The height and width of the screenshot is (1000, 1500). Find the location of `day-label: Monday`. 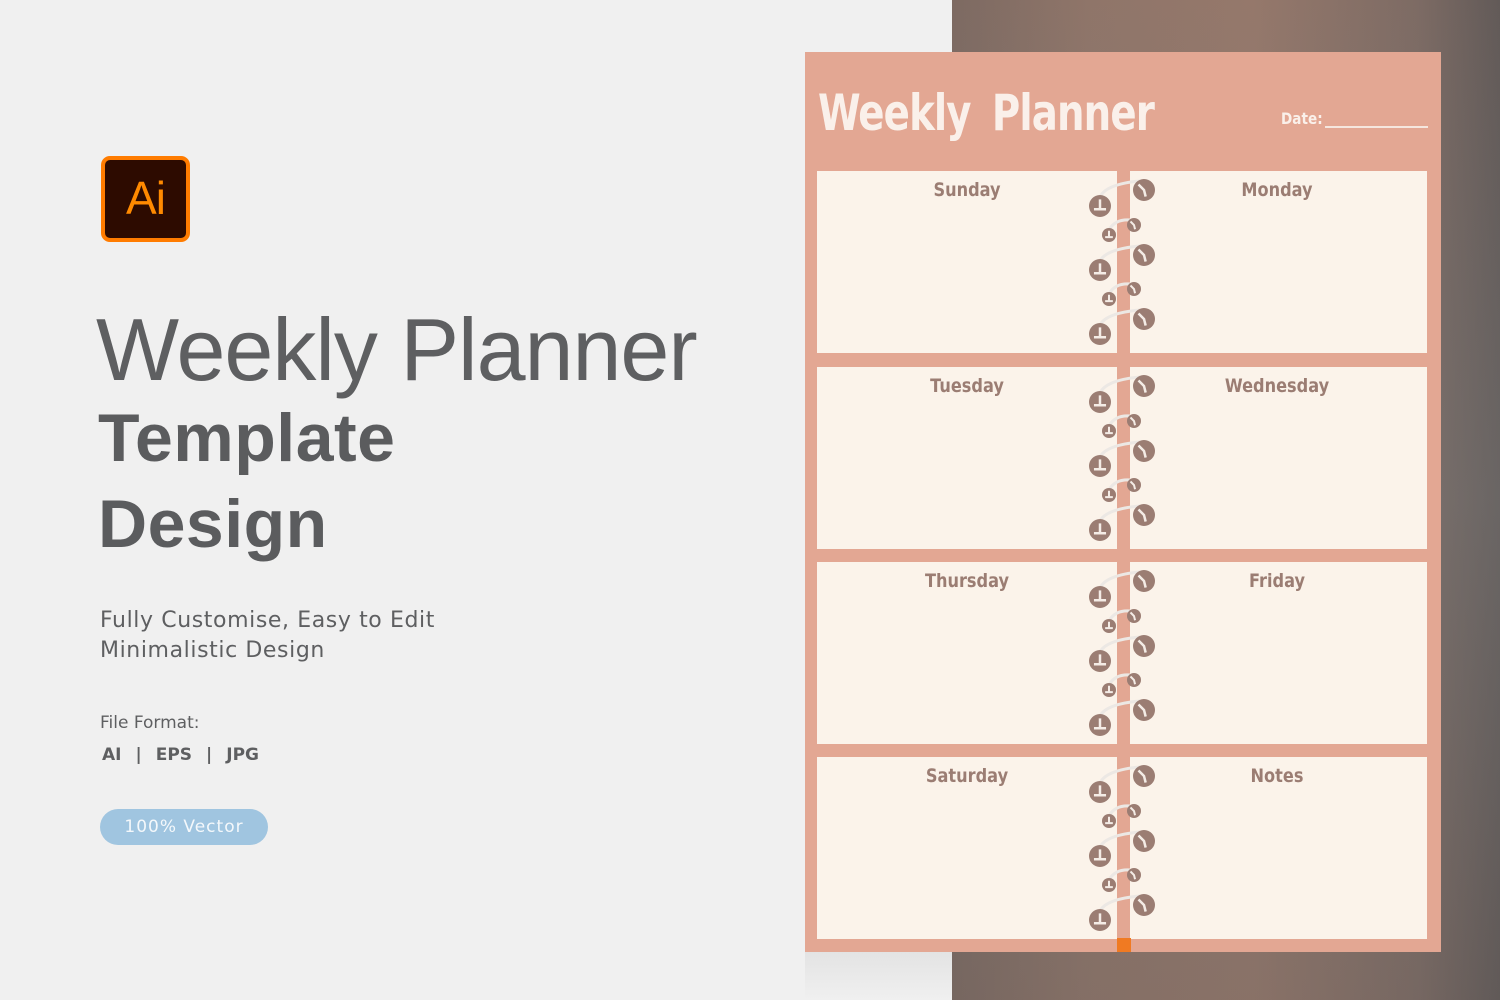

day-label: Monday is located at coordinates (1277, 190).